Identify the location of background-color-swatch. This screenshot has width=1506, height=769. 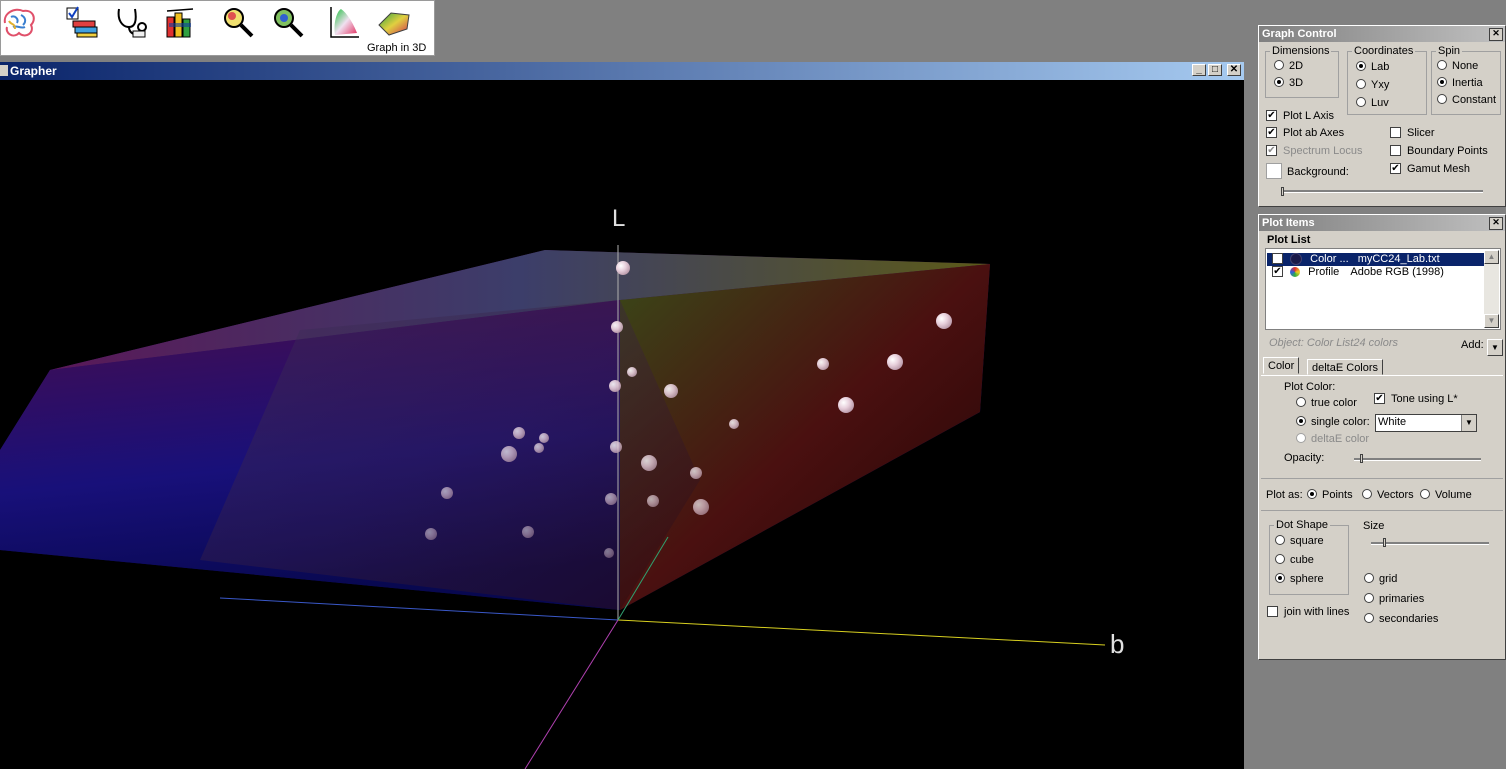
(1274, 171).